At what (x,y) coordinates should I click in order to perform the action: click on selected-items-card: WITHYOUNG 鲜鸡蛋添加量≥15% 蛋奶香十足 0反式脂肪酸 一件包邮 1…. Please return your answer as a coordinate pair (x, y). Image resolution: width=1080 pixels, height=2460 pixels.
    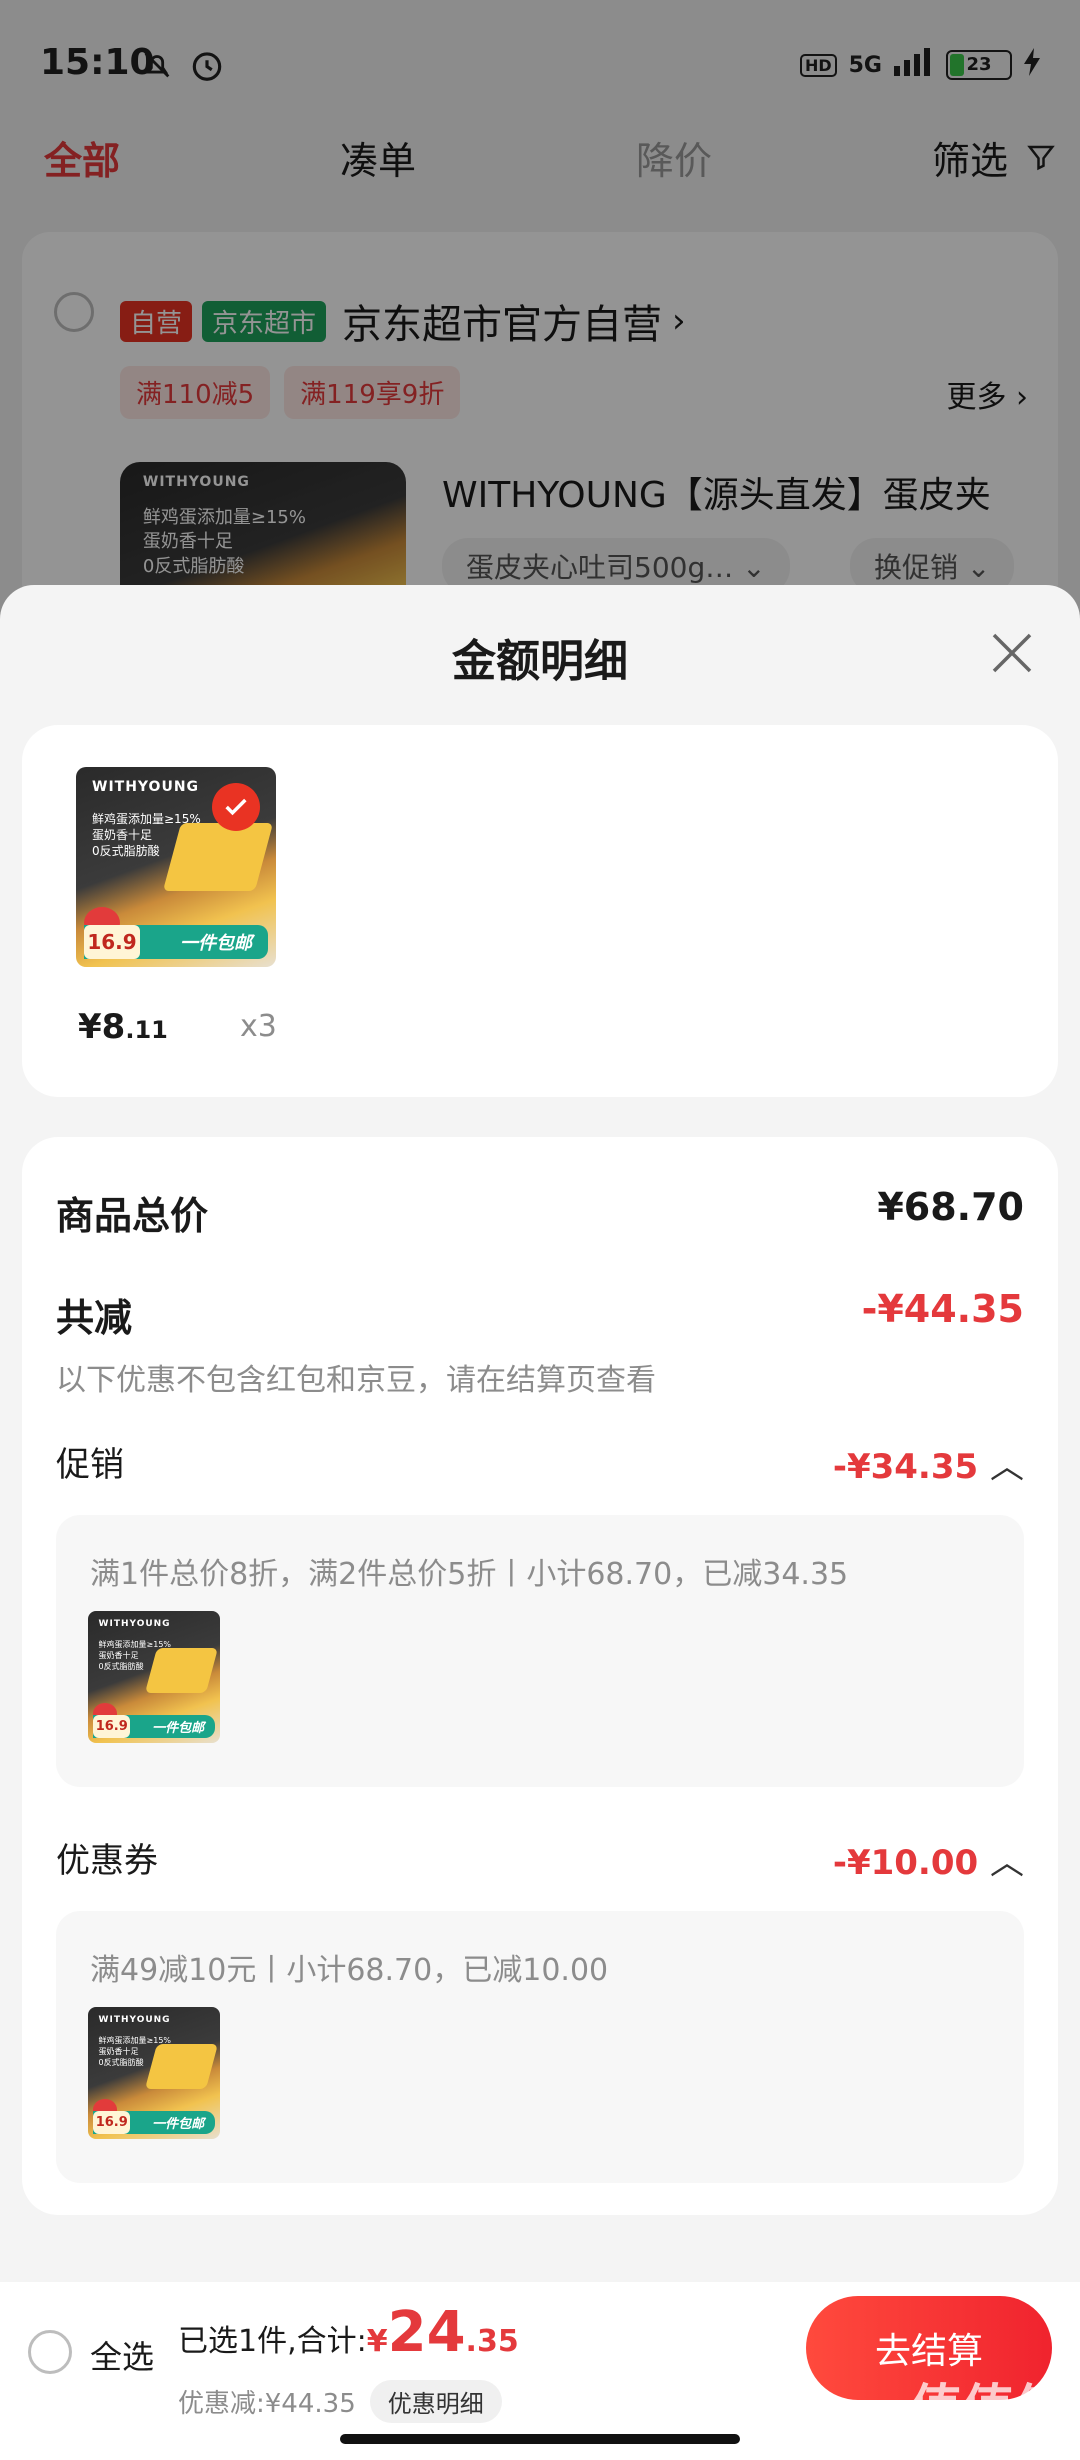
    Looking at the image, I should click on (540, 911).